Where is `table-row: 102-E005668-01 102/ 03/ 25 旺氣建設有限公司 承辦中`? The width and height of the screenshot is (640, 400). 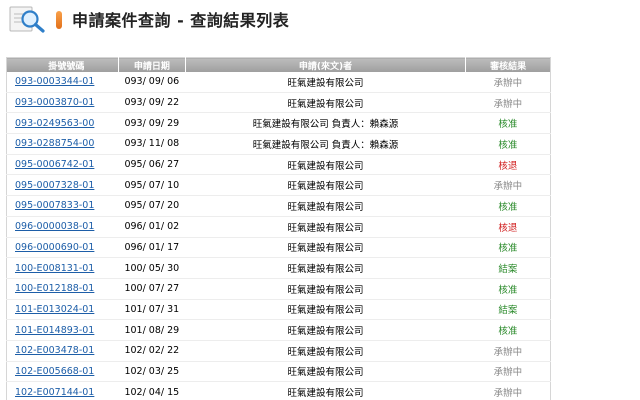 table-row: 102-E005668-01 102/ 03/ 25 旺氣建設有限公司 承辦中 is located at coordinates (278, 372).